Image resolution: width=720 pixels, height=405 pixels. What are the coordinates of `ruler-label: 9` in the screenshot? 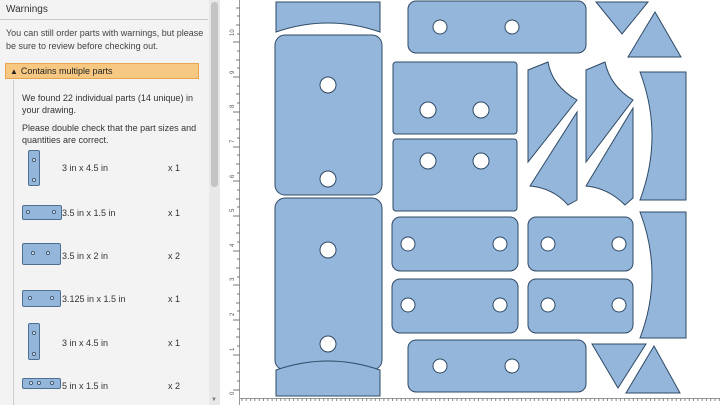 It's located at (233, 72).